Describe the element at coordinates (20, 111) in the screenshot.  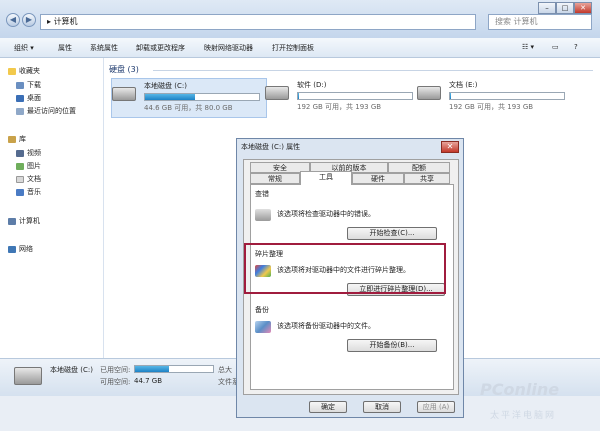
I see `recent-places-icon` at that location.